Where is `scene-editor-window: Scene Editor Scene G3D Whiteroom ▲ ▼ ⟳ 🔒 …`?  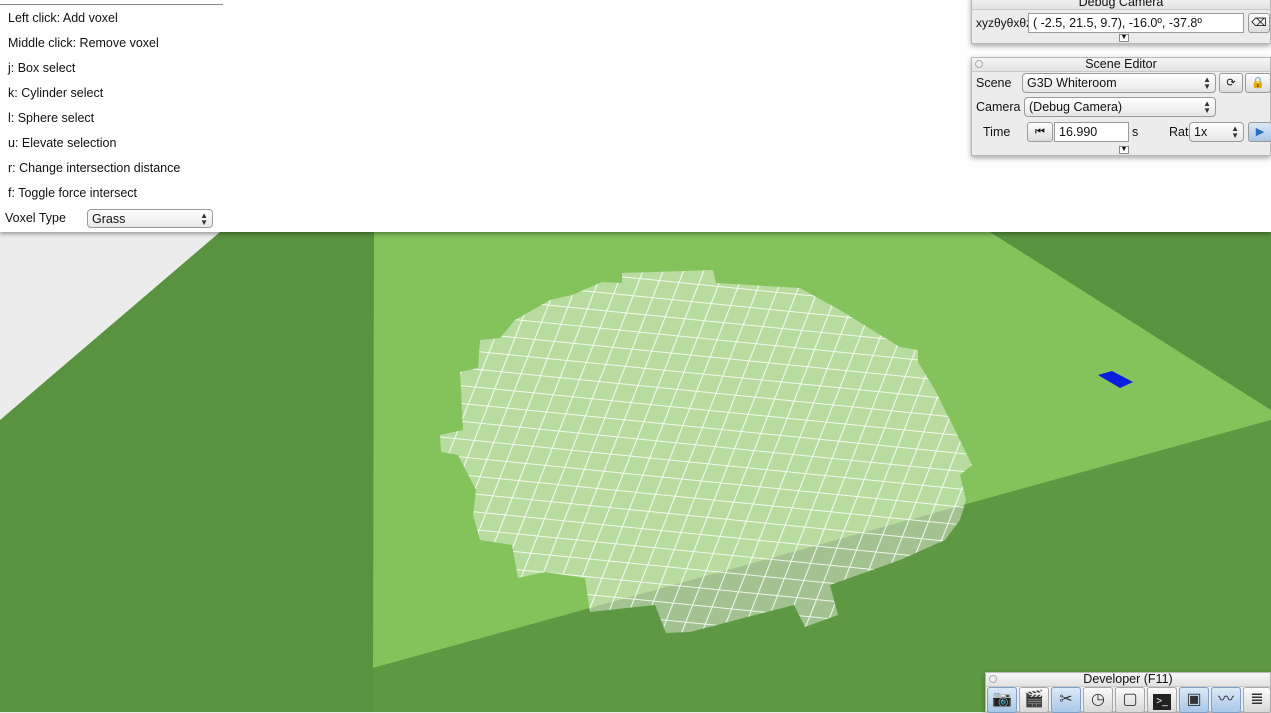 scene-editor-window: Scene Editor Scene G3D Whiteroom ▲ ▼ ⟳ 🔒 … is located at coordinates (1121, 106).